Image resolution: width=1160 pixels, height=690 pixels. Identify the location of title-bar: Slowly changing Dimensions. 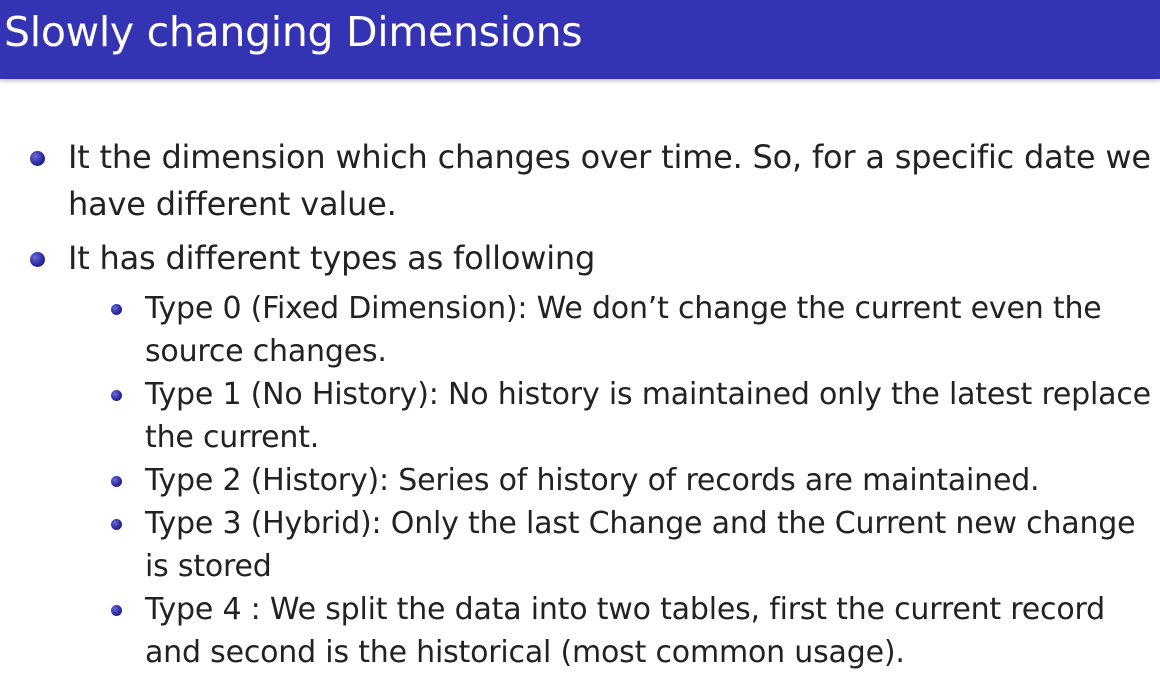
(580, 39).